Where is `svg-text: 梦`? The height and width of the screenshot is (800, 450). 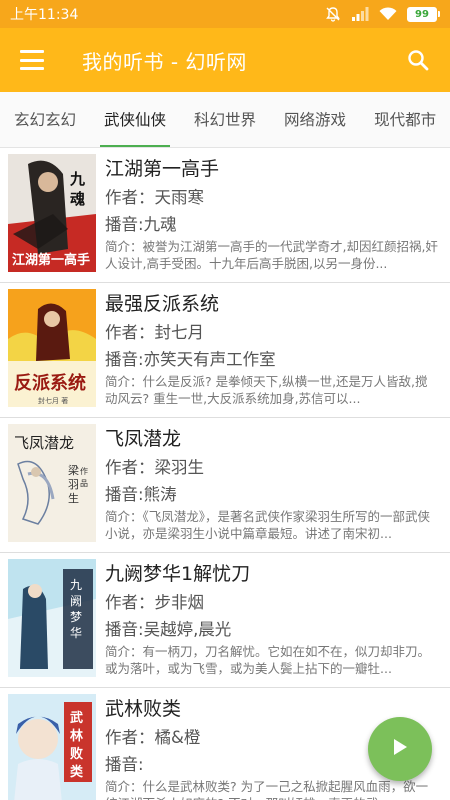
svg-text: 梦 is located at coordinates (76, 617).